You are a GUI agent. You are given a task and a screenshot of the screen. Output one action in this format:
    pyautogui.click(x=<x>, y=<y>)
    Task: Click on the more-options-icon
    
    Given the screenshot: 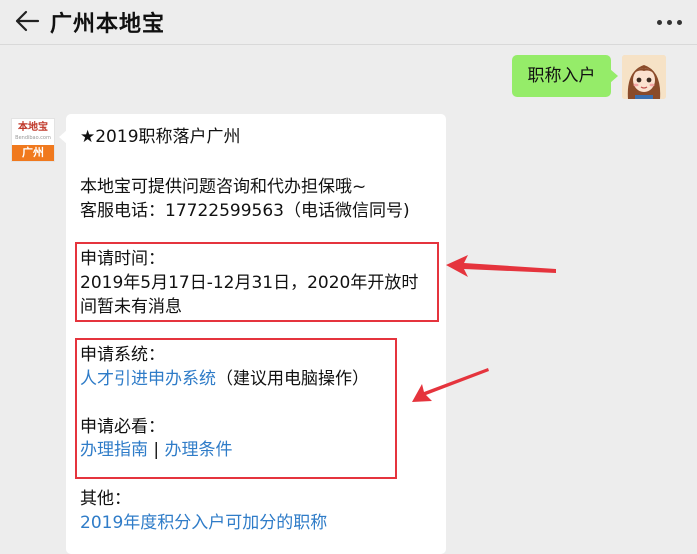 What is the action you would take?
    pyautogui.click(x=670, y=22)
    